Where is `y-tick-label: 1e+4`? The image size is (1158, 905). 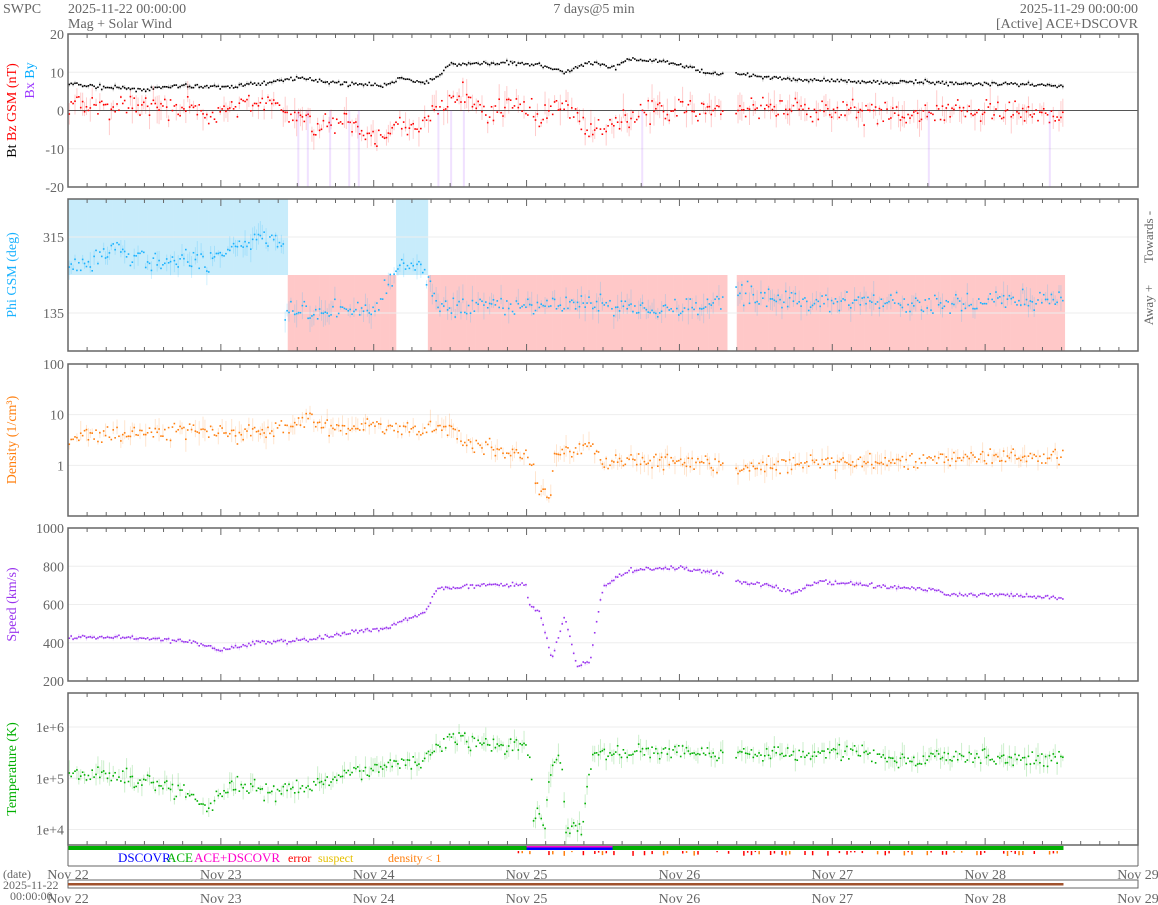 y-tick-label: 1e+4 is located at coordinates (50, 831).